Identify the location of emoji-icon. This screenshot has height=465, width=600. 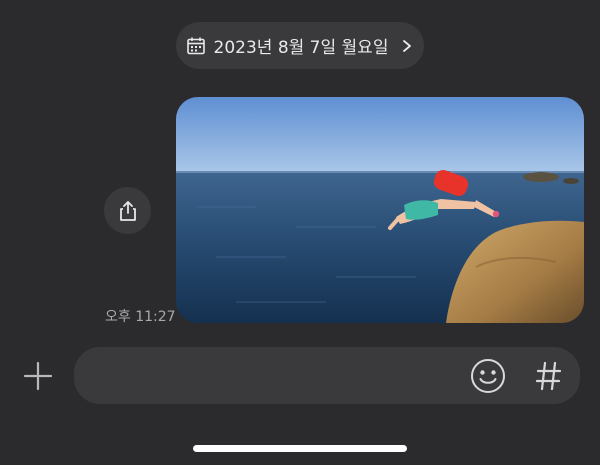
(488, 376).